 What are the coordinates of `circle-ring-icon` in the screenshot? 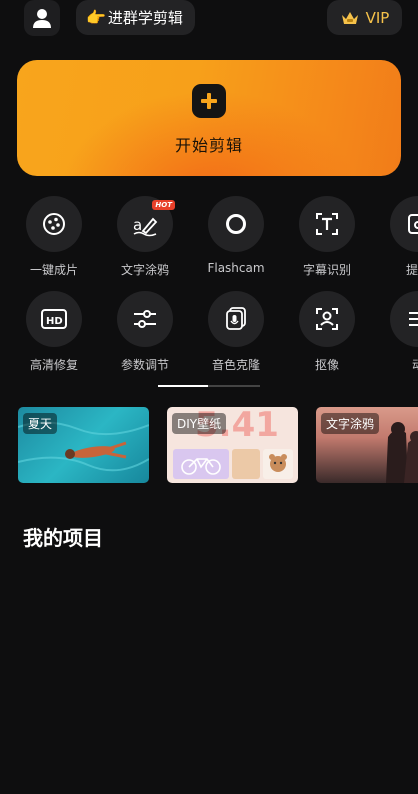 It's located at (236, 224).